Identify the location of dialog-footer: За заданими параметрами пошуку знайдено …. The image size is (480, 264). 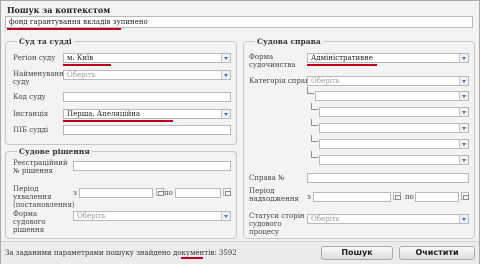
(240, 252).